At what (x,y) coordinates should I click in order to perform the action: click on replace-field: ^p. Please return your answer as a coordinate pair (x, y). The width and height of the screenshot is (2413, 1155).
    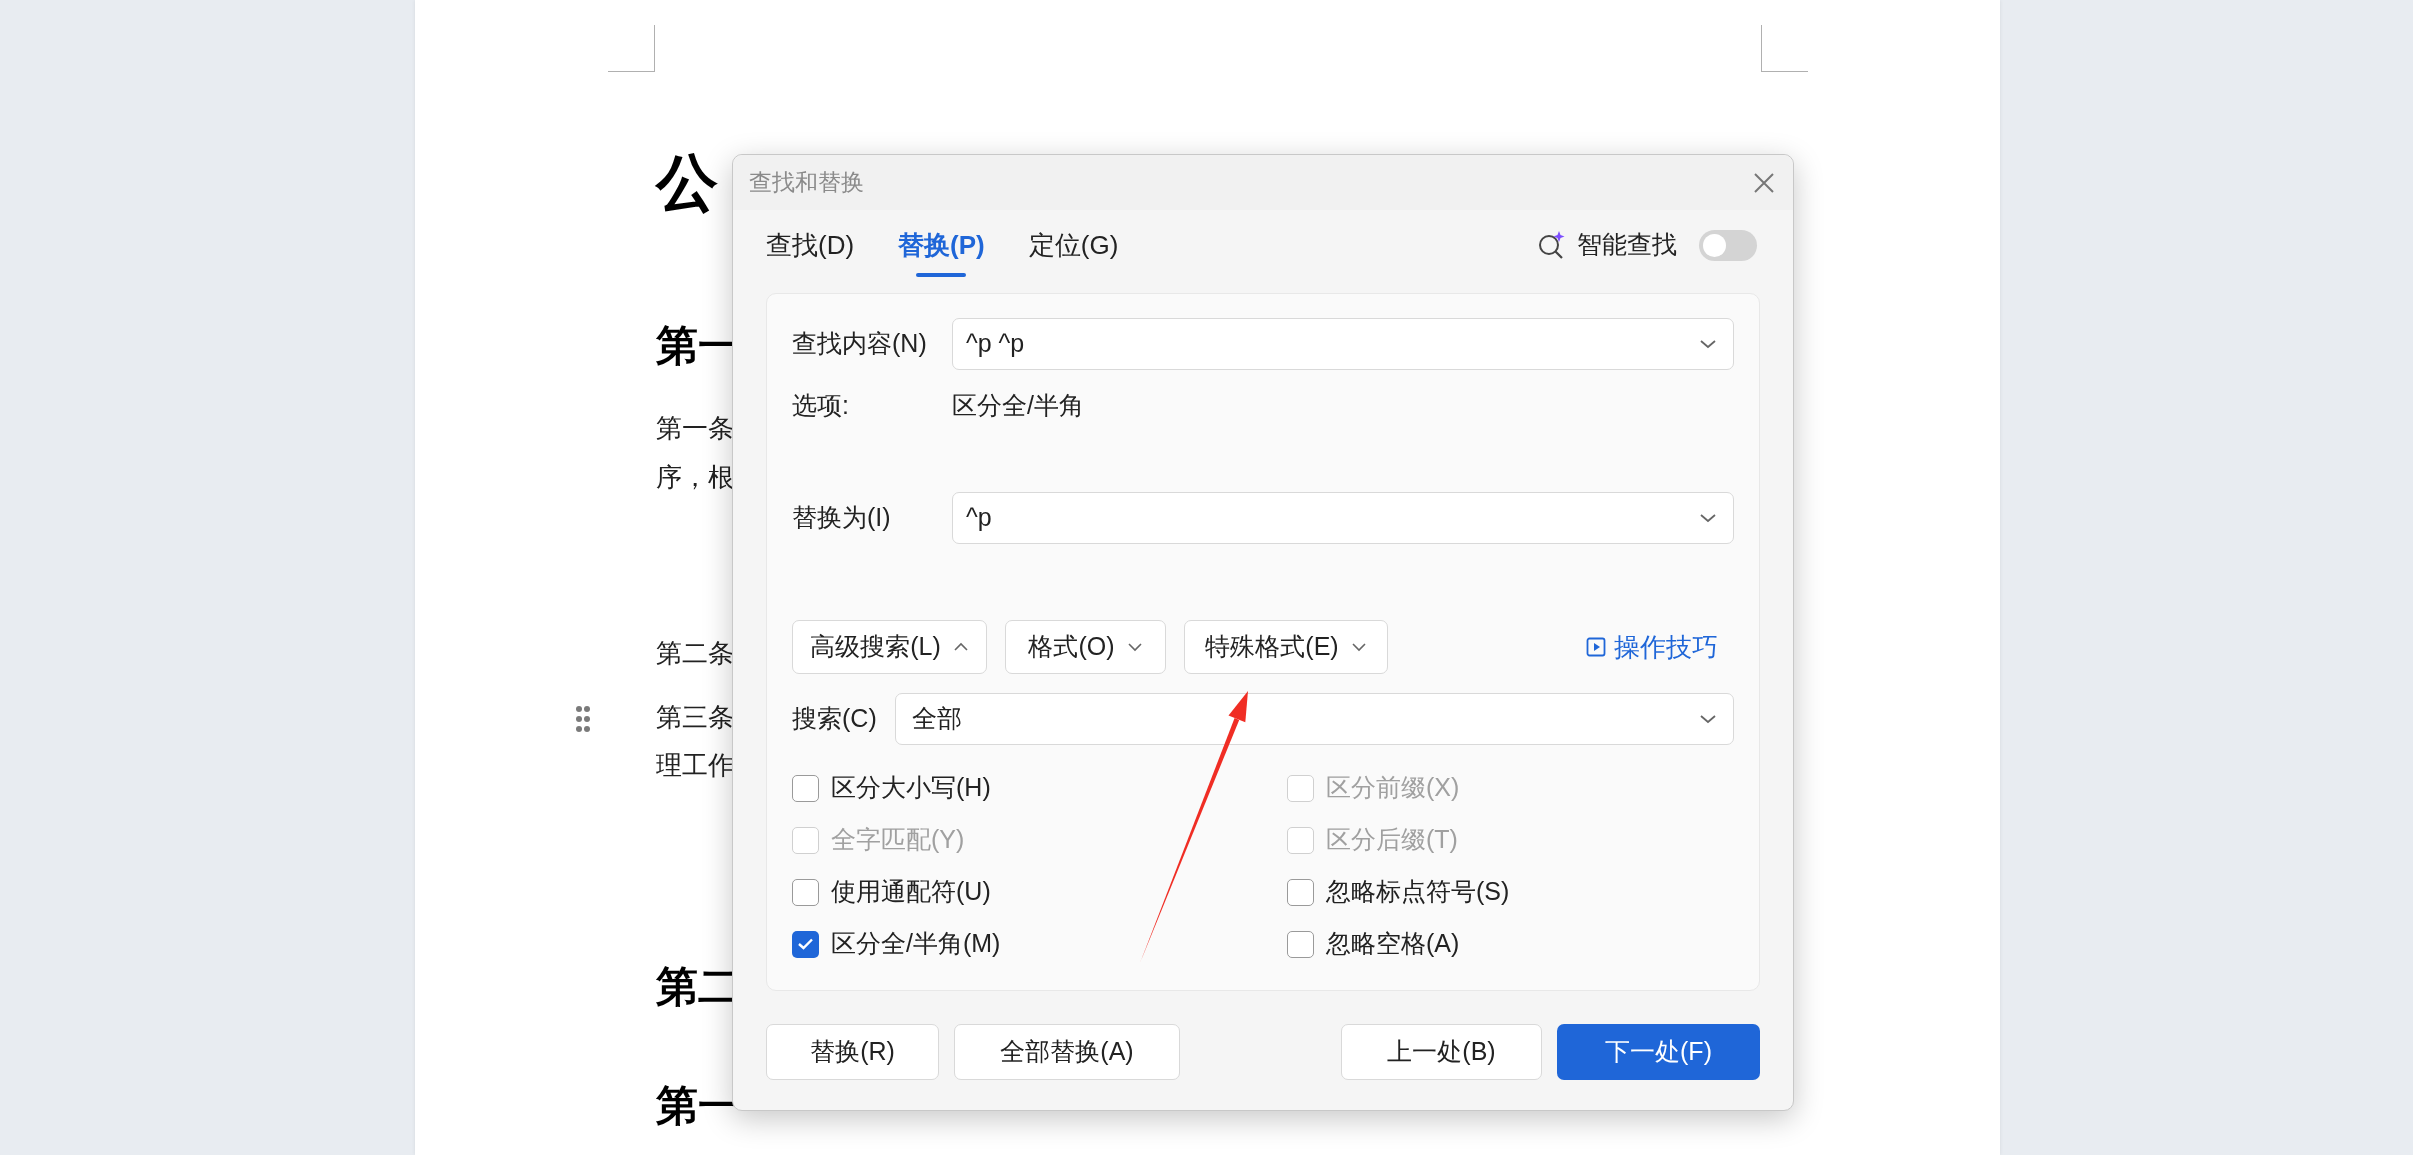
    Looking at the image, I should click on (1343, 518).